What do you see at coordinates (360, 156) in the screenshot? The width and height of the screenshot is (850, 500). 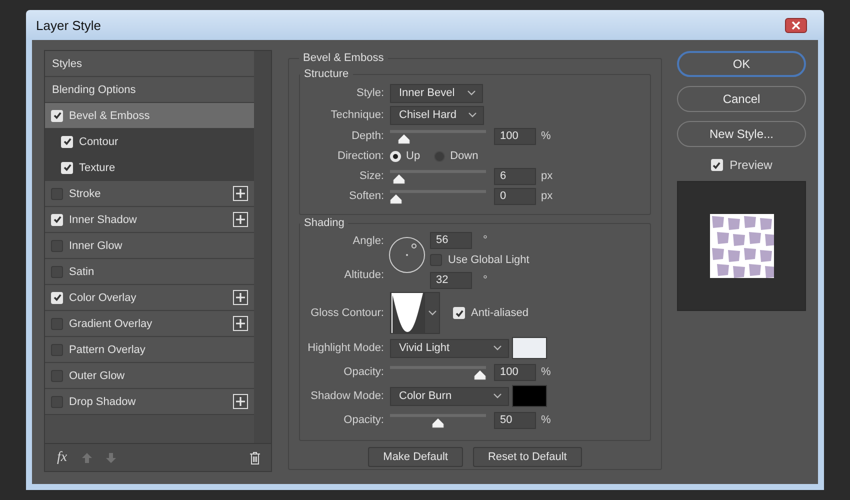 I see `field-label: Direction:` at bounding box center [360, 156].